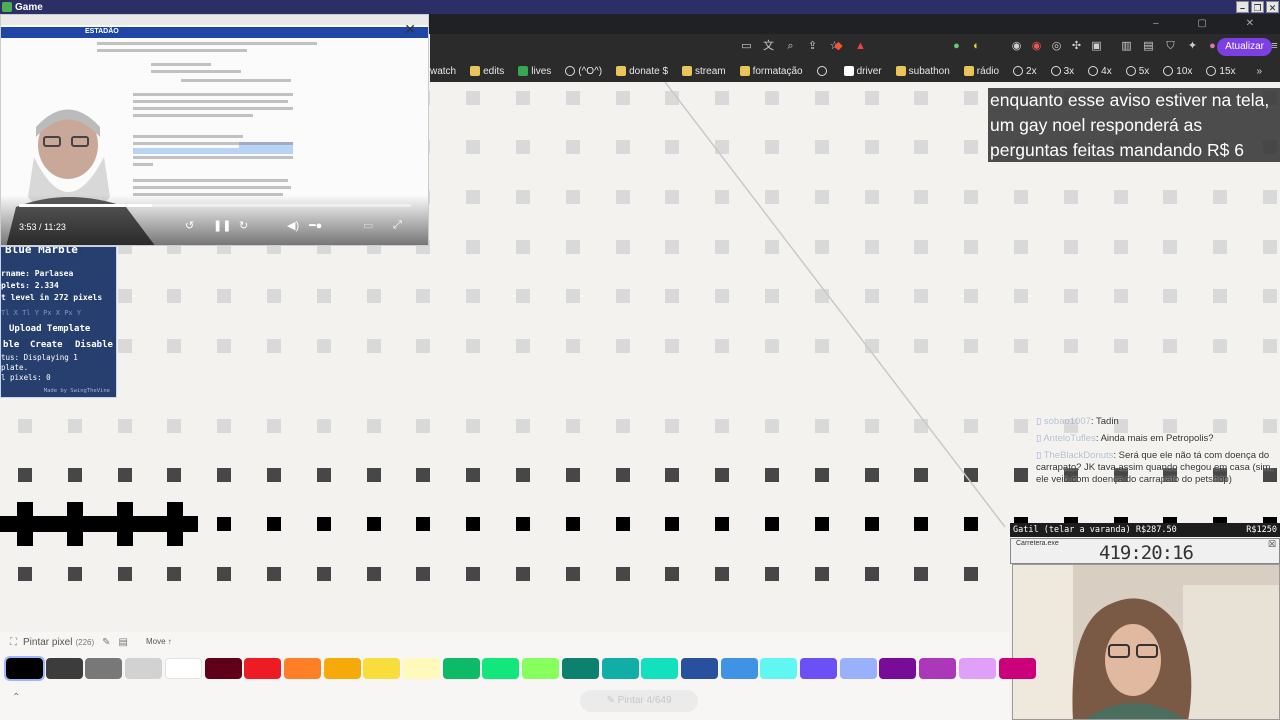 This screenshot has width=1280, height=720. I want to click on expand-chevron-icon: ⌃, so click(16, 697).